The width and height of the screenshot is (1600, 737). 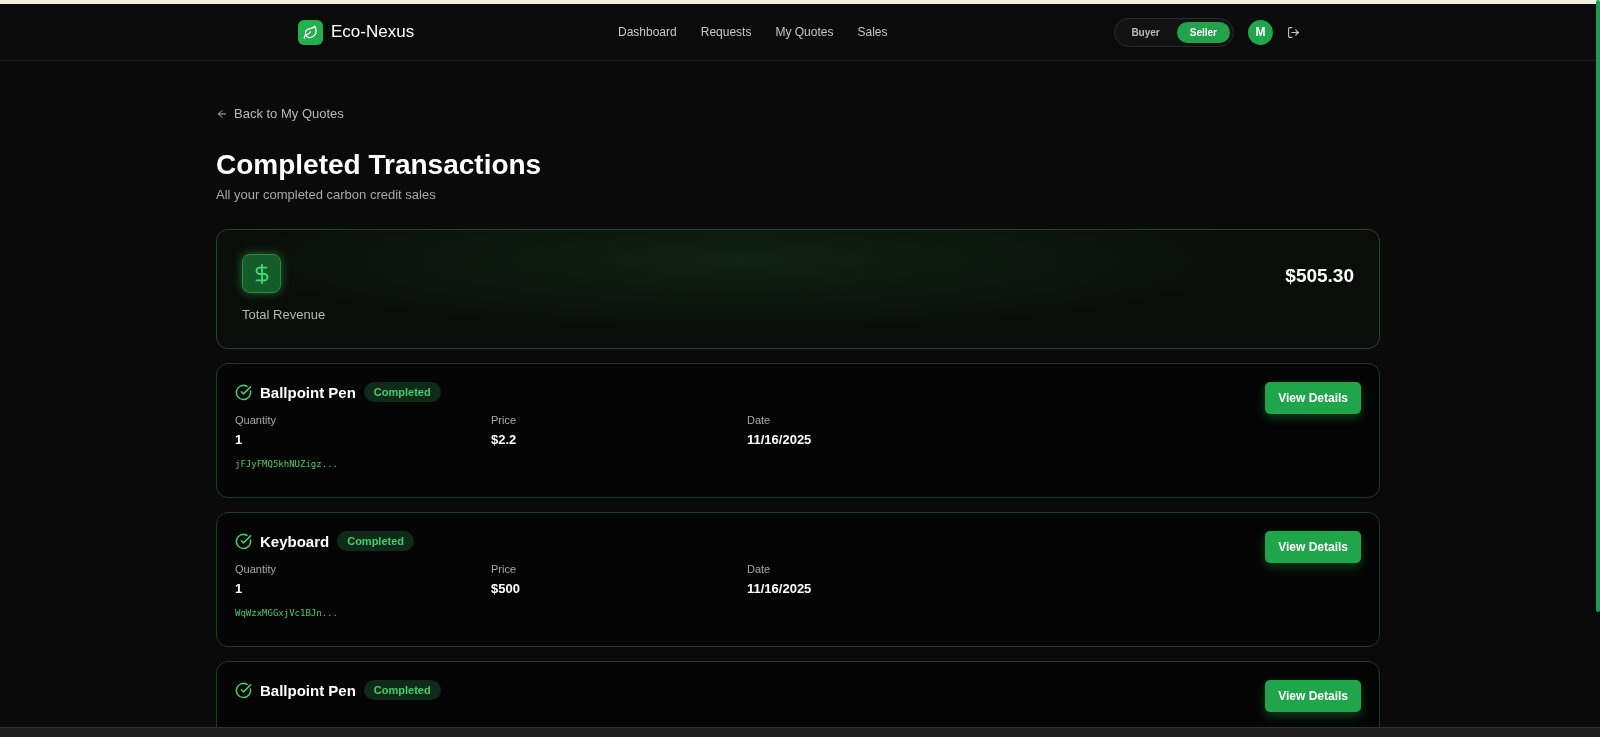 I want to click on nav-link: My Quotes, so click(x=804, y=32).